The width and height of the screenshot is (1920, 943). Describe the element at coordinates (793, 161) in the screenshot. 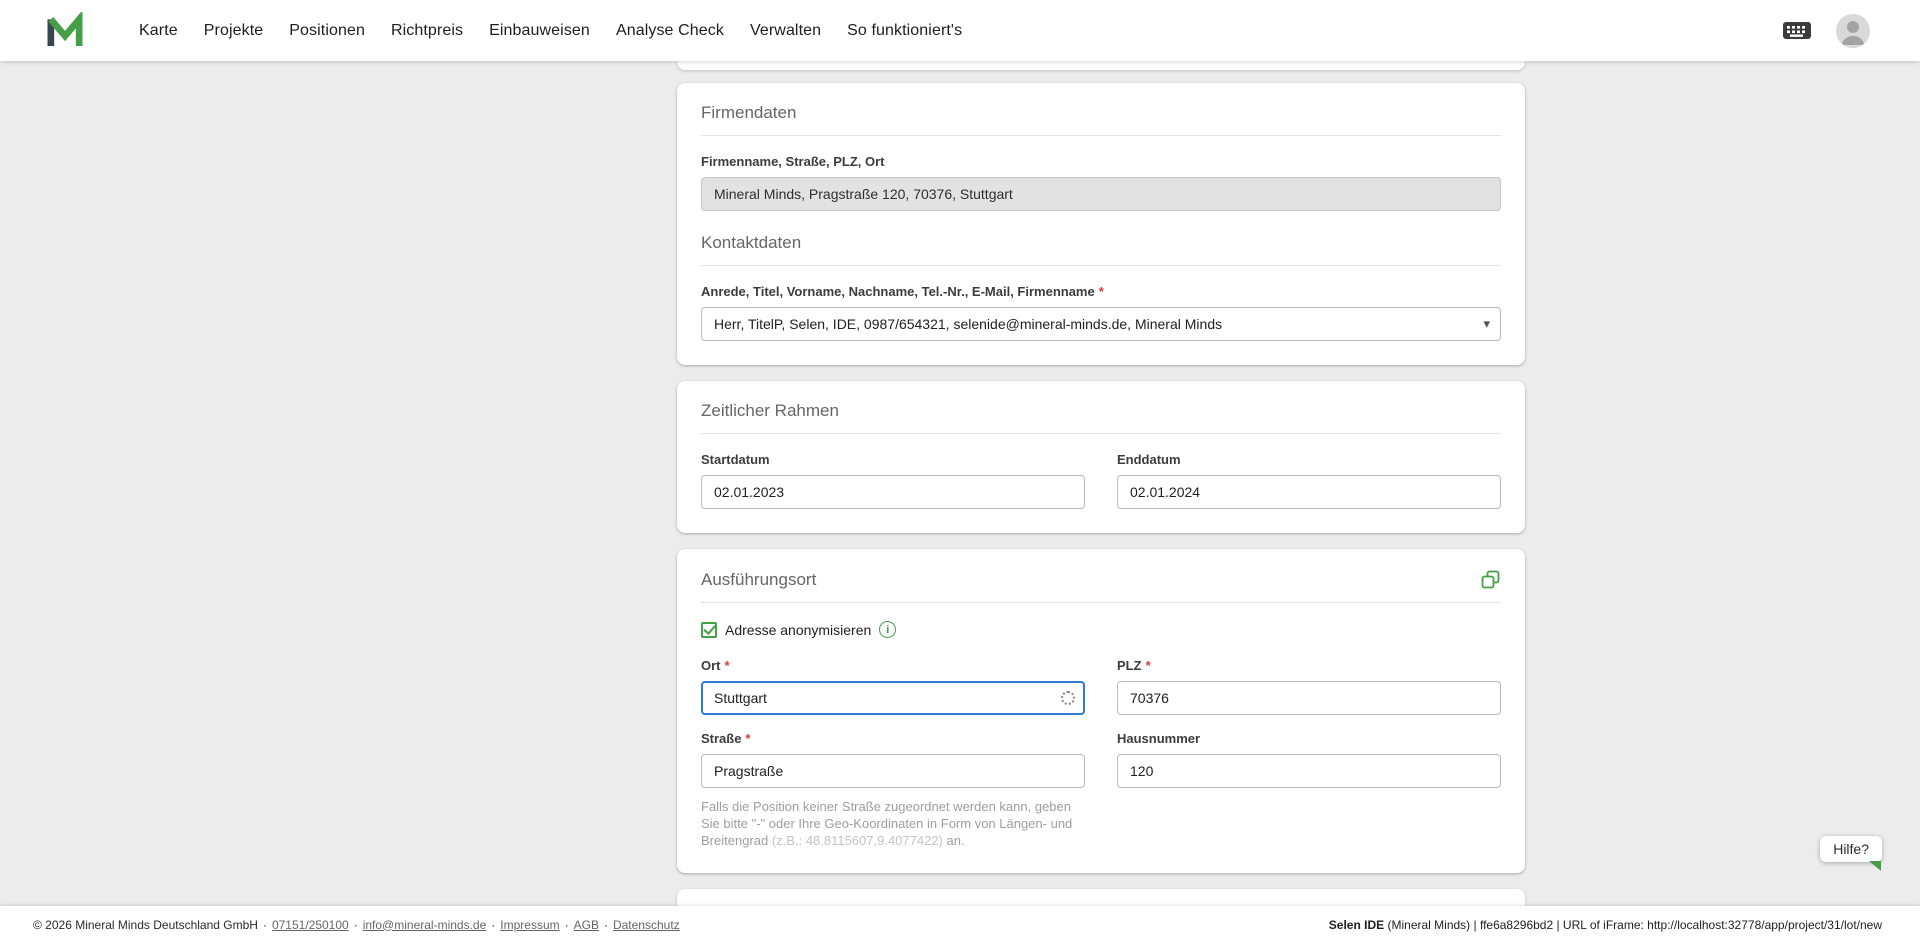

I see `company-field-label: Firmenname, Straße, PLZ, Ort` at that location.